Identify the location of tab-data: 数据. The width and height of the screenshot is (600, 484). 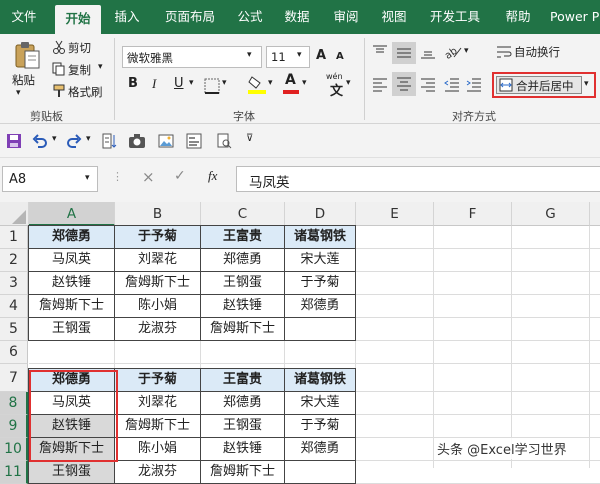
(297, 17).